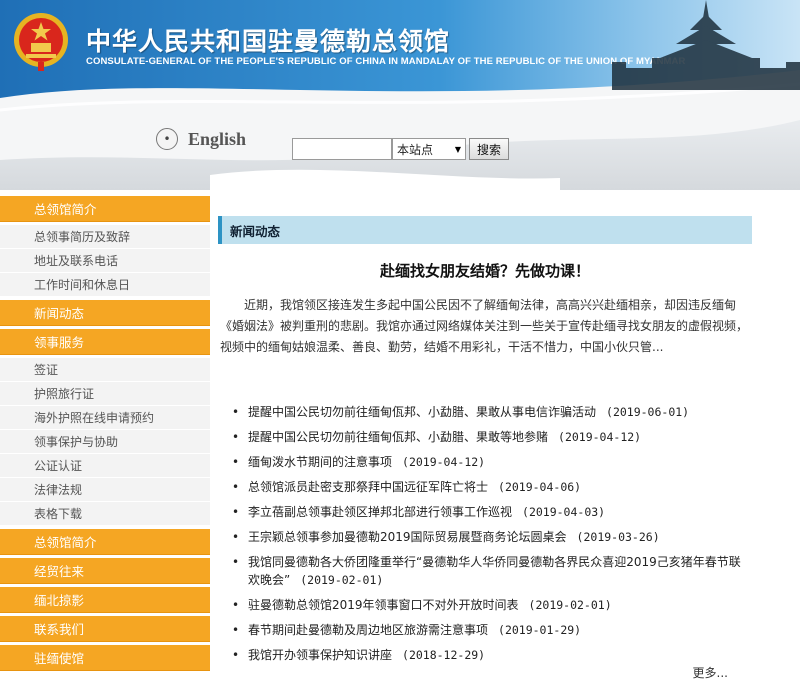 This screenshot has width=800, height=684. Describe the element at coordinates (492, 630) in the screenshot. I see `news-item: 春节期间赴曼德勒及周边地区旅游需注意事项 (2019-01-29)` at that location.